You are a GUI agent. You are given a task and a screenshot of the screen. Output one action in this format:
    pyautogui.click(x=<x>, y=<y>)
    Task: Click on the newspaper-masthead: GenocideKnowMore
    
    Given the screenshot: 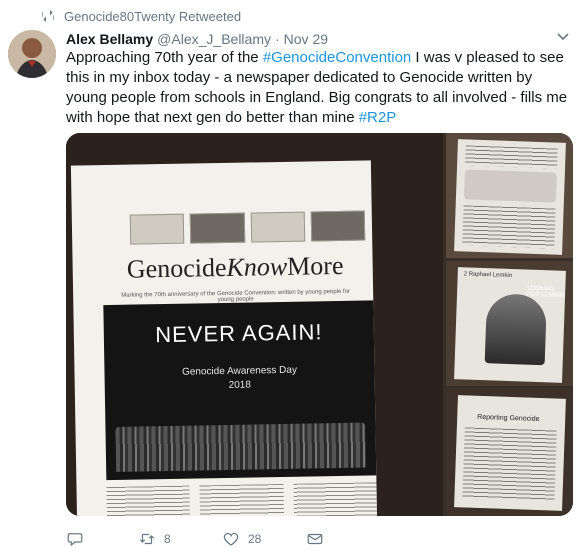 What is the action you would take?
    pyautogui.click(x=234, y=268)
    